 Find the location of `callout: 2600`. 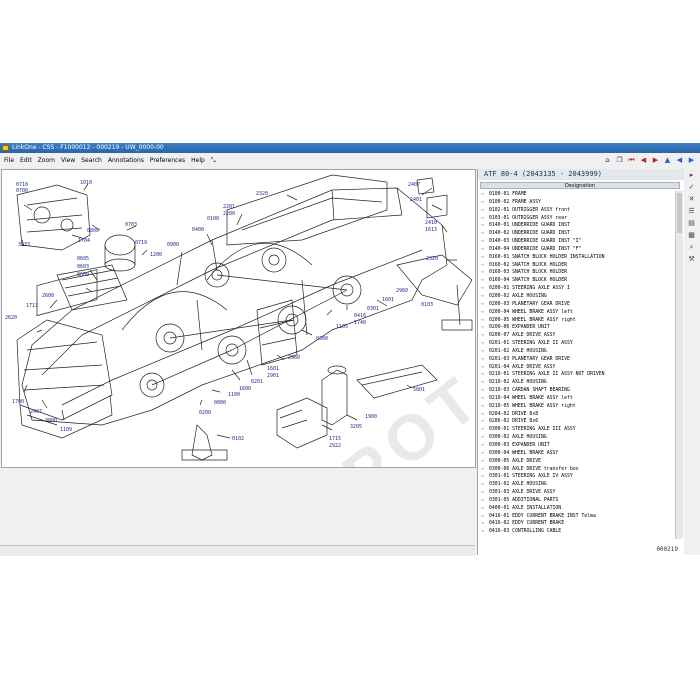

callout: 2600 is located at coordinates (48, 296).